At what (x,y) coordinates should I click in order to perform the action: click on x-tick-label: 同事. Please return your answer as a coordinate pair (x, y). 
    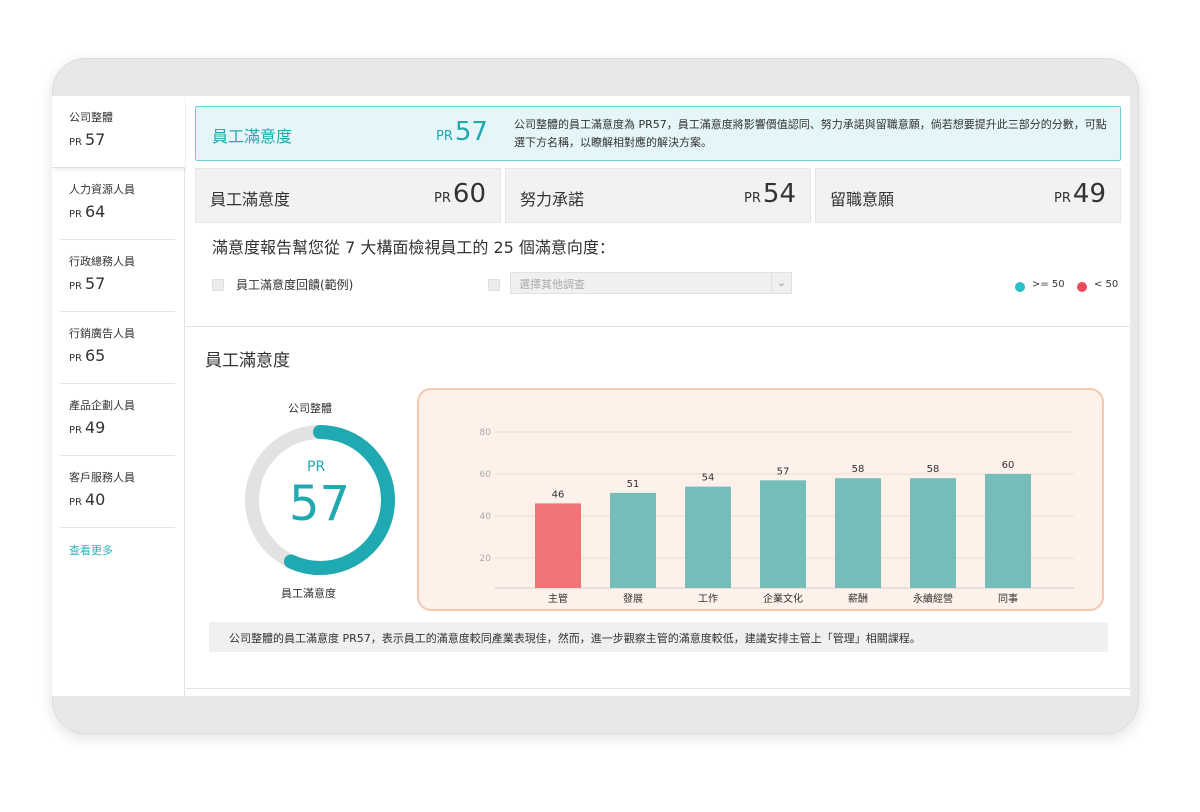
    Looking at the image, I should click on (1008, 598).